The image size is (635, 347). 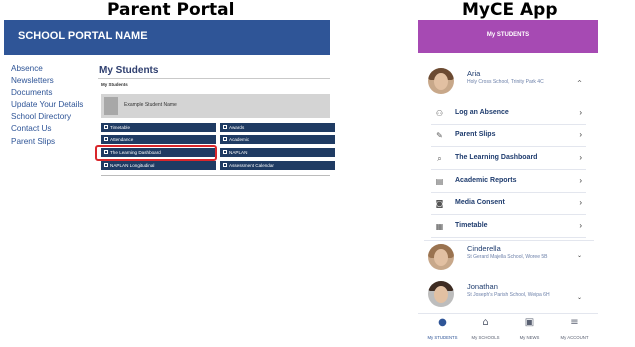 I want to click on timetable-button-label: Timetable, so click(x=120, y=127).